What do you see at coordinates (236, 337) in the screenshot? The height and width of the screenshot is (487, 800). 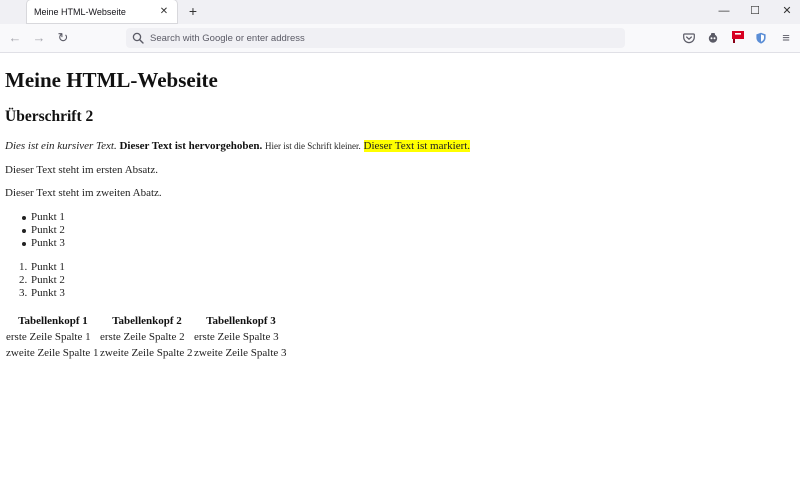 I see `table-cell: erste Zeile Spalte 3` at bounding box center [236, 337].